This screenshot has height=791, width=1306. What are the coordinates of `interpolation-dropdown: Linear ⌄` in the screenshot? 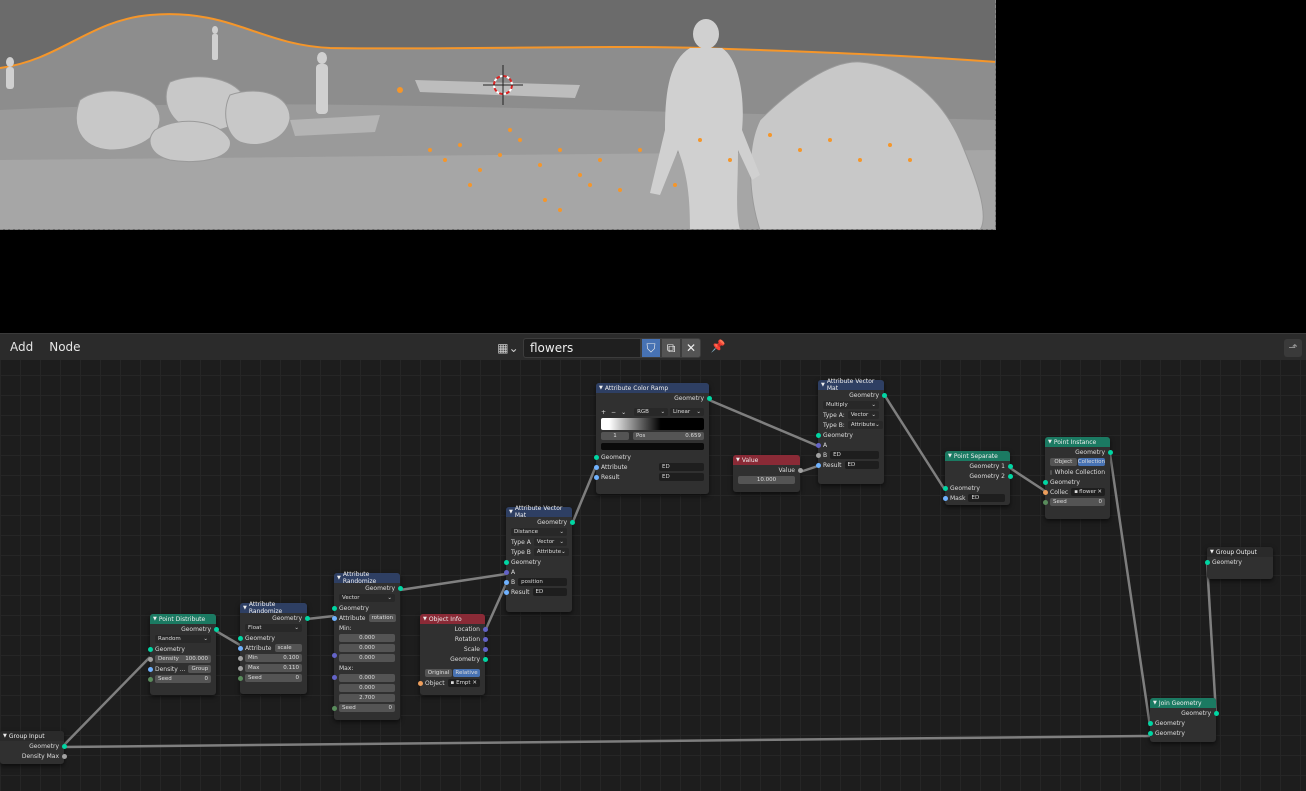 It's located at (687, 412).